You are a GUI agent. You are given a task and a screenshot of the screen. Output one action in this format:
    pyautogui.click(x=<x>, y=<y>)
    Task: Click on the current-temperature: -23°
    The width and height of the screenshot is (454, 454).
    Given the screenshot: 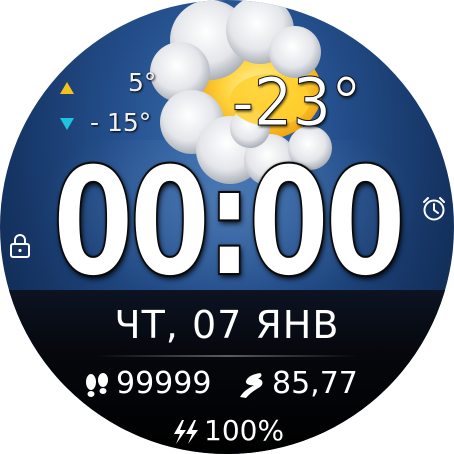 What is the action you would take?
    pyautogui.click(x=297, y=102)
    